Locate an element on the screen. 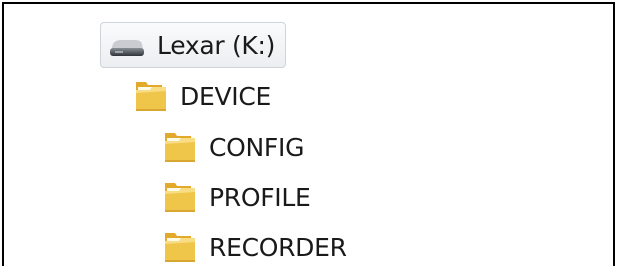 The height and width of the screenshot is (272, 619). tree-item-label: PROFILE is located at coordinates (260, 197).